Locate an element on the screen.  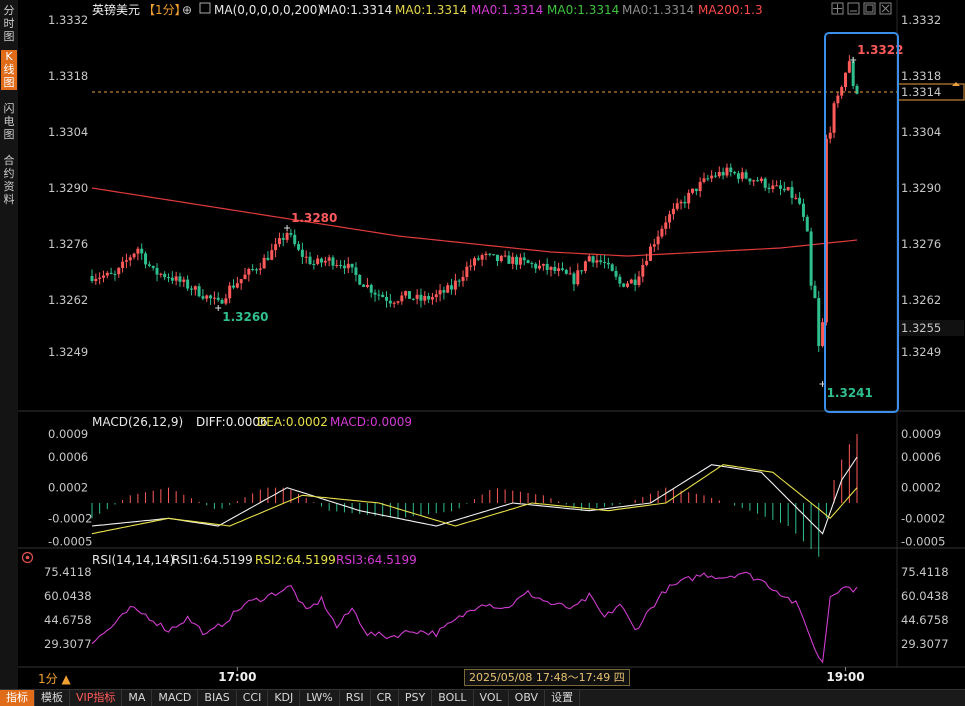
ma-value-3: MA0:1.3314 is located at coordinates (507, 10).